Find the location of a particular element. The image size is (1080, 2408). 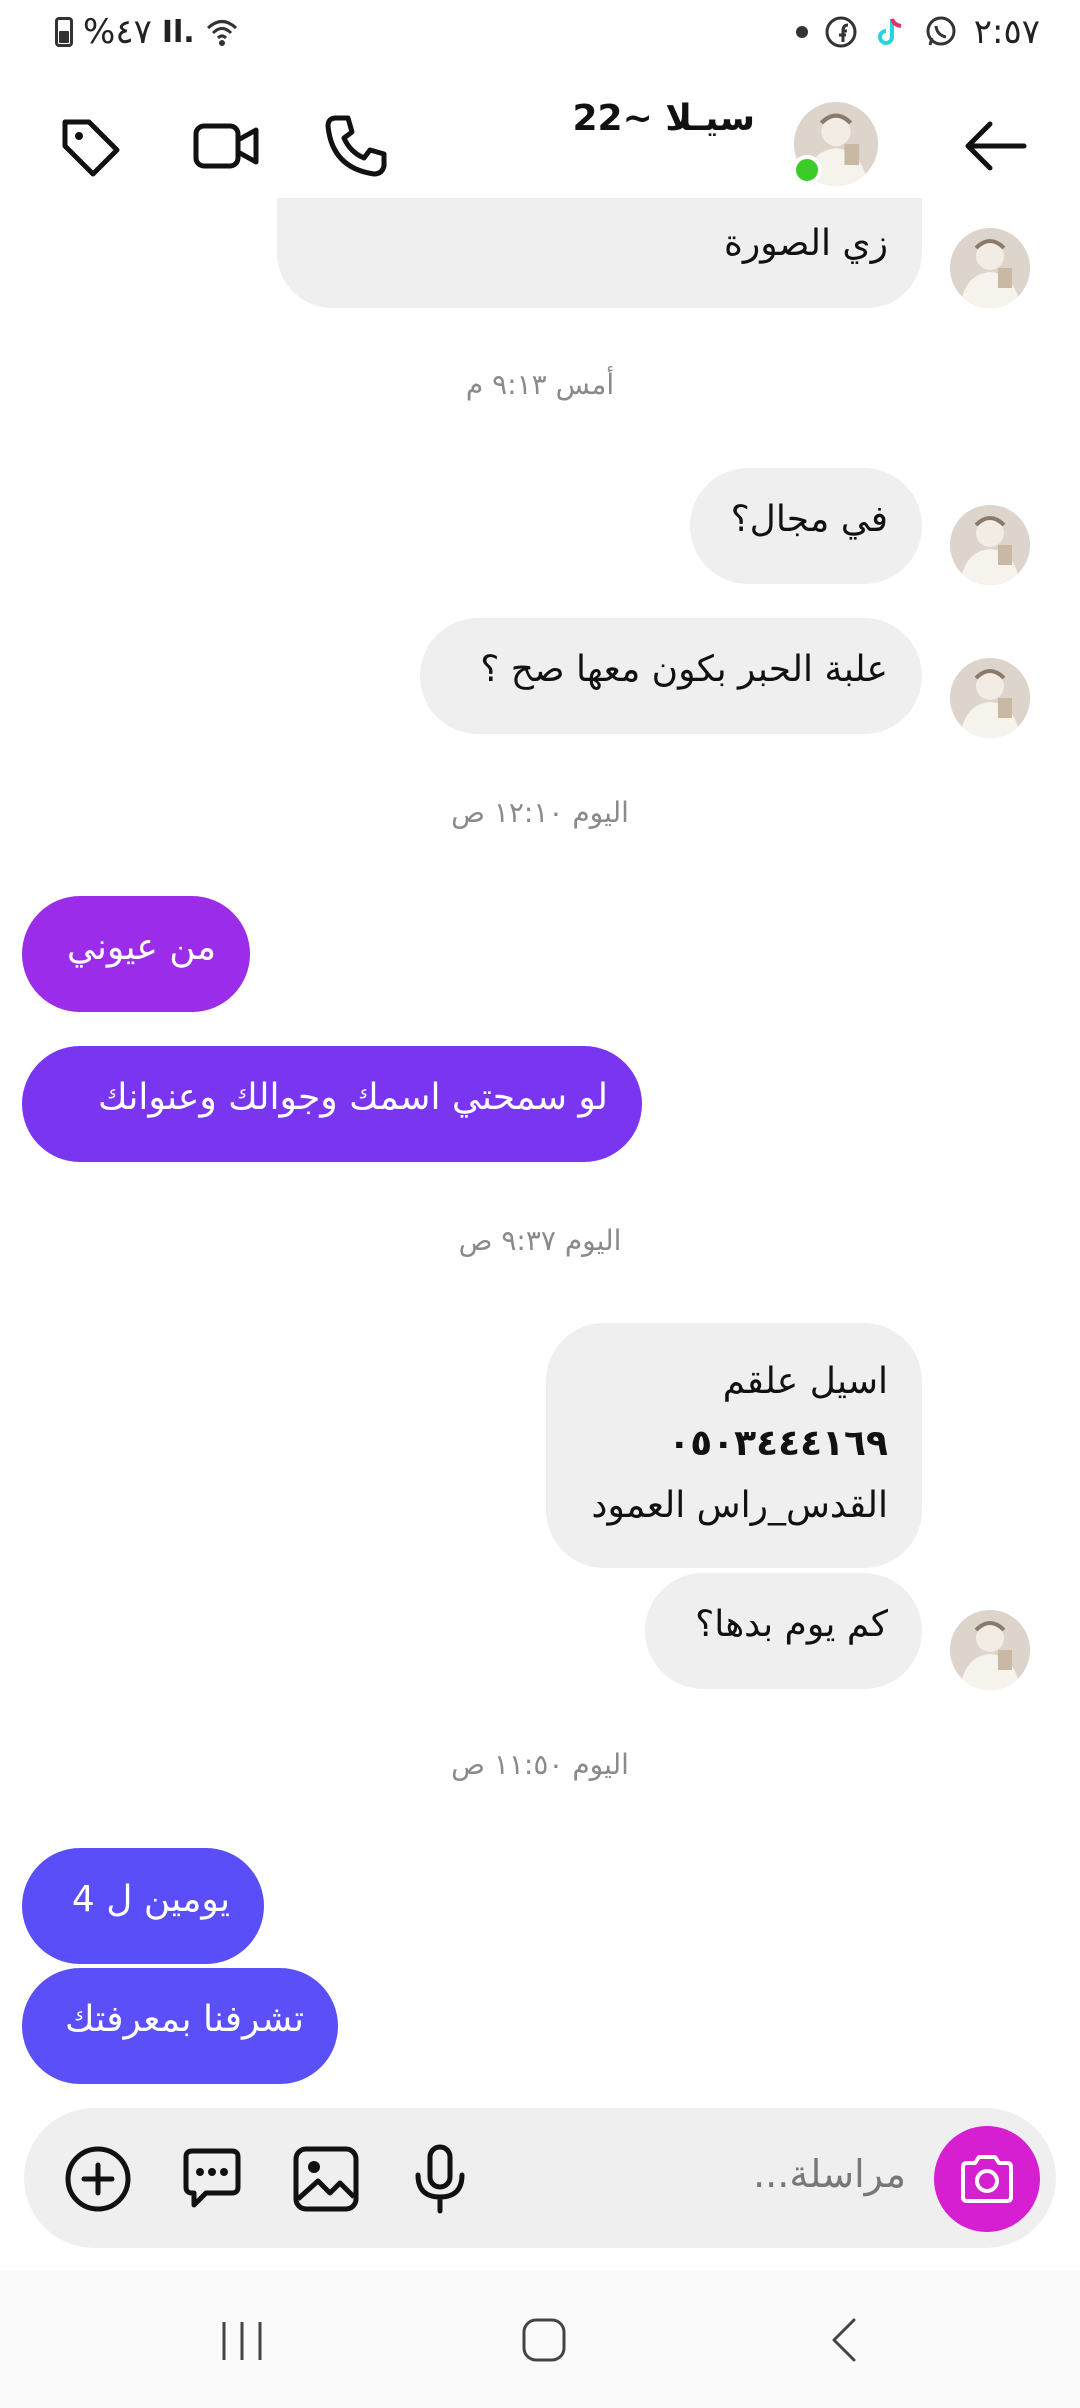

online-status-dot is located at coordinates (807, 170).